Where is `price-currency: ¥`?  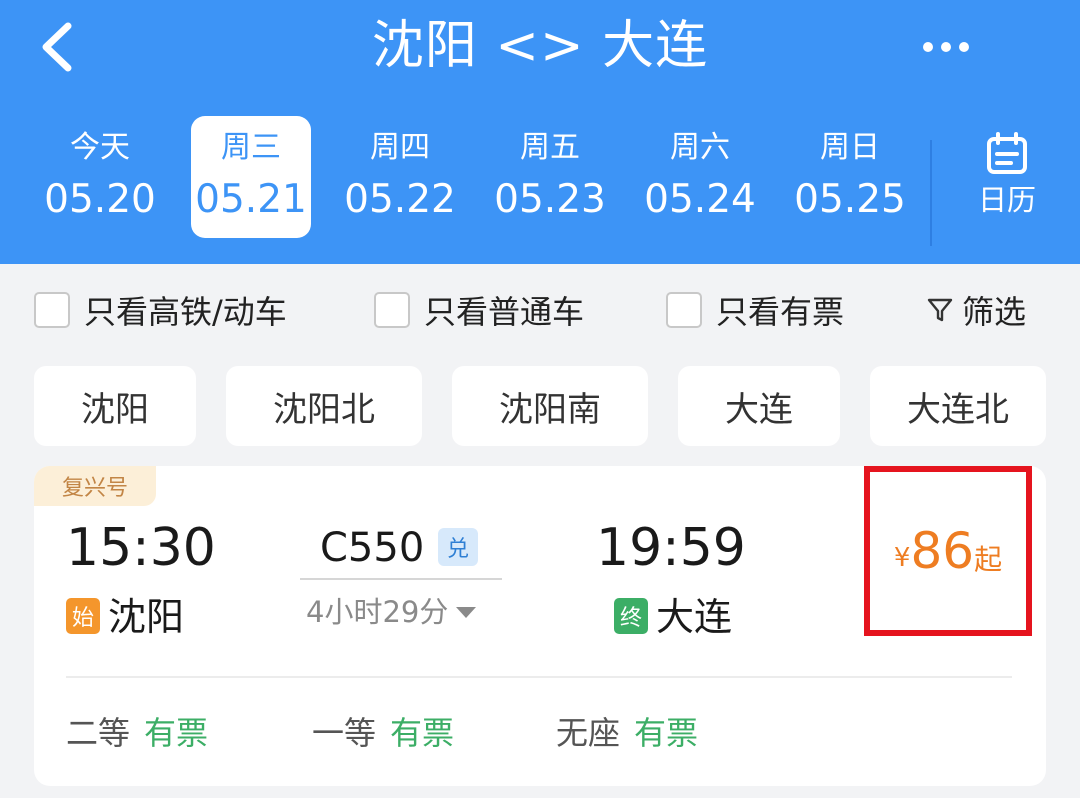 price-currency: ¥ is located at coordinates (902, 558).